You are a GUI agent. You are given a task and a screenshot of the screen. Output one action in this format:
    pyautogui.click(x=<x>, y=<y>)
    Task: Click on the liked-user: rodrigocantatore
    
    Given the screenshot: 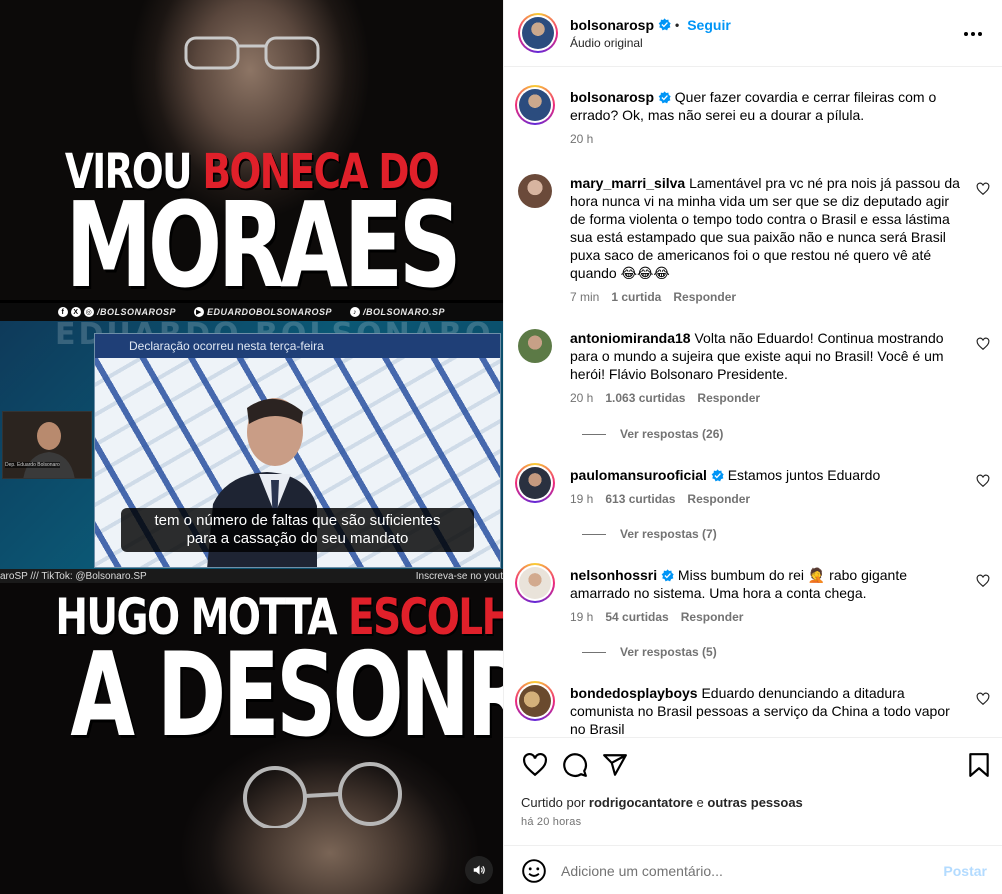 What is the action you would take?
    pyautogui.click(x=641, y=802)
    